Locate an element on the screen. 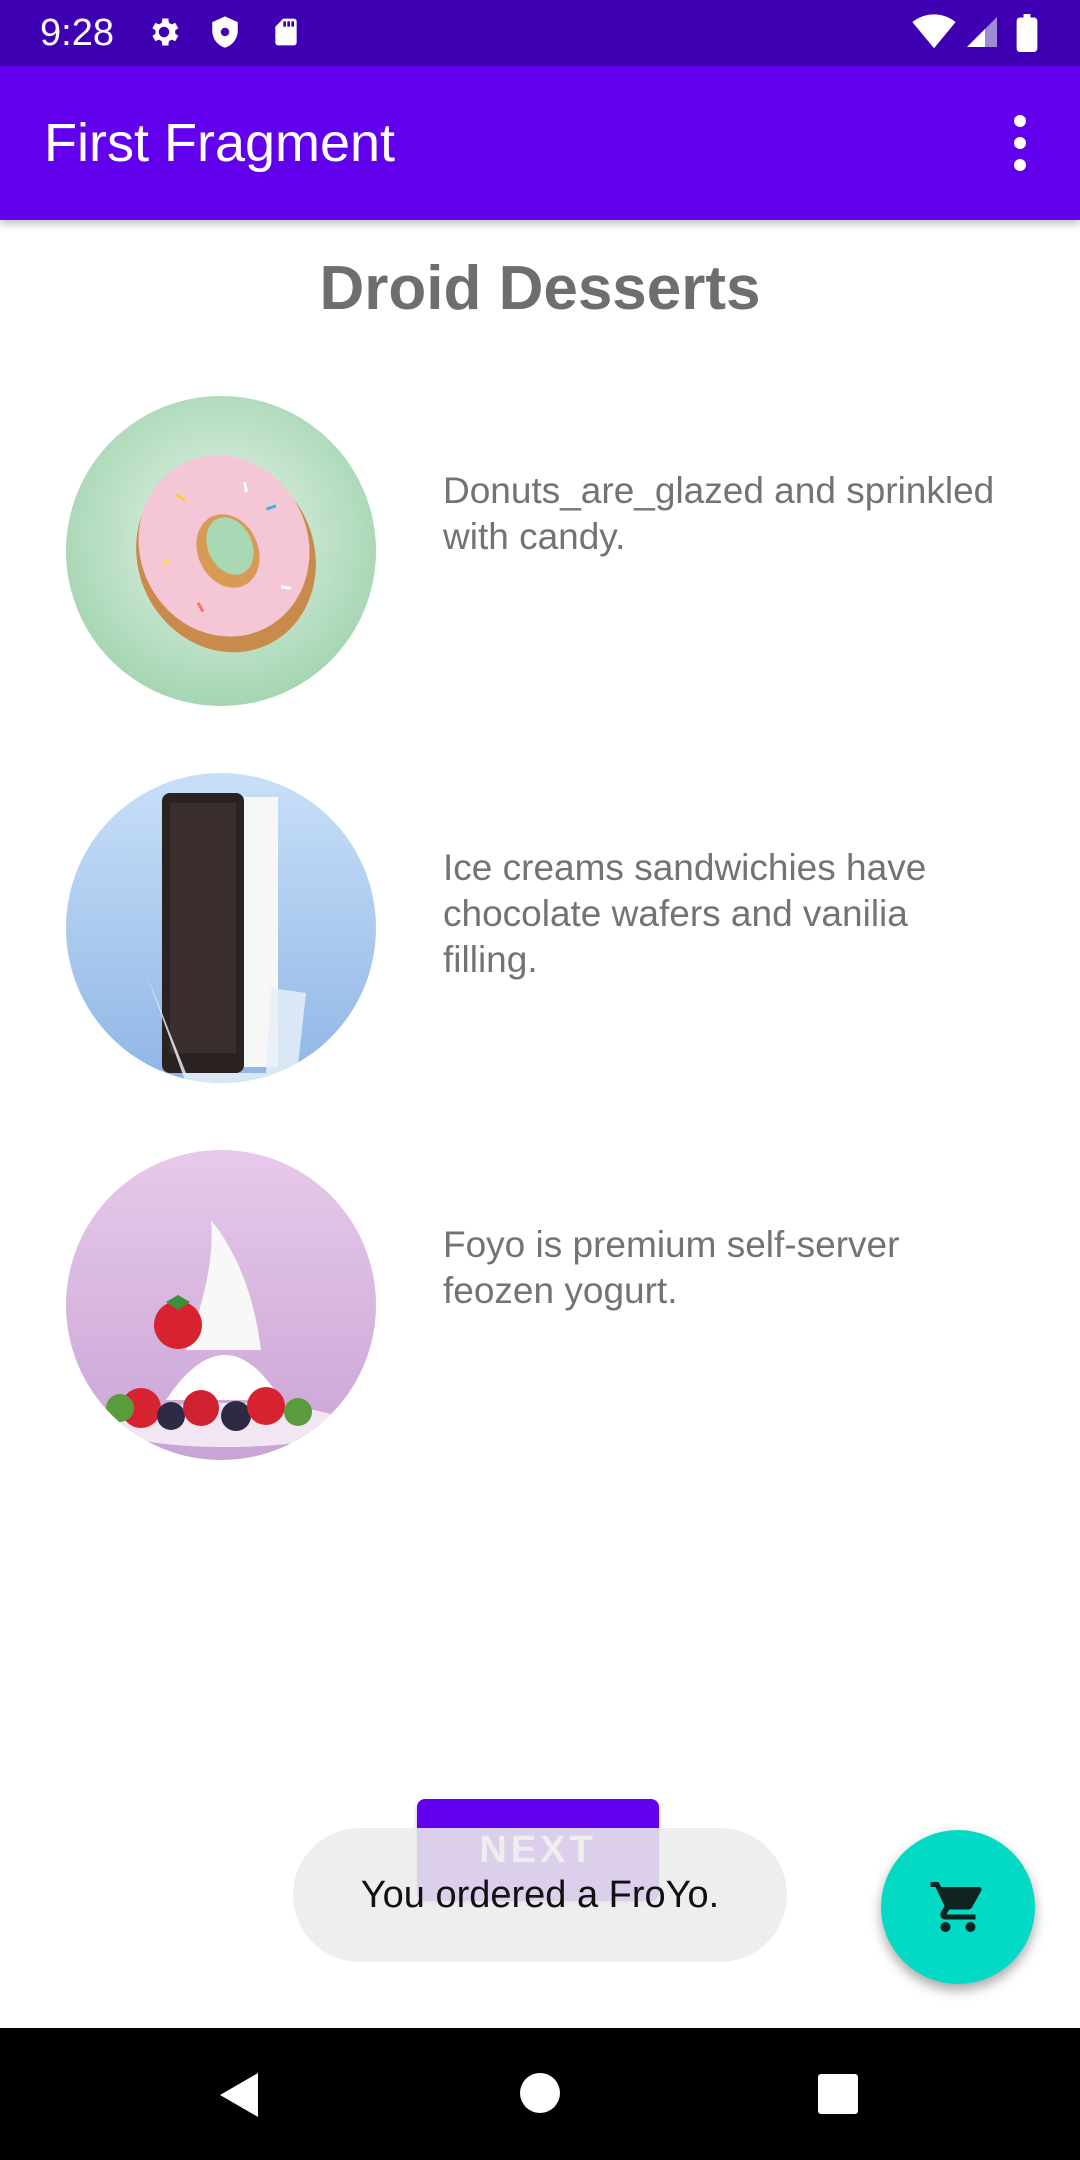  ice-cream-sandwich-image is located at coordinates (221, 928).